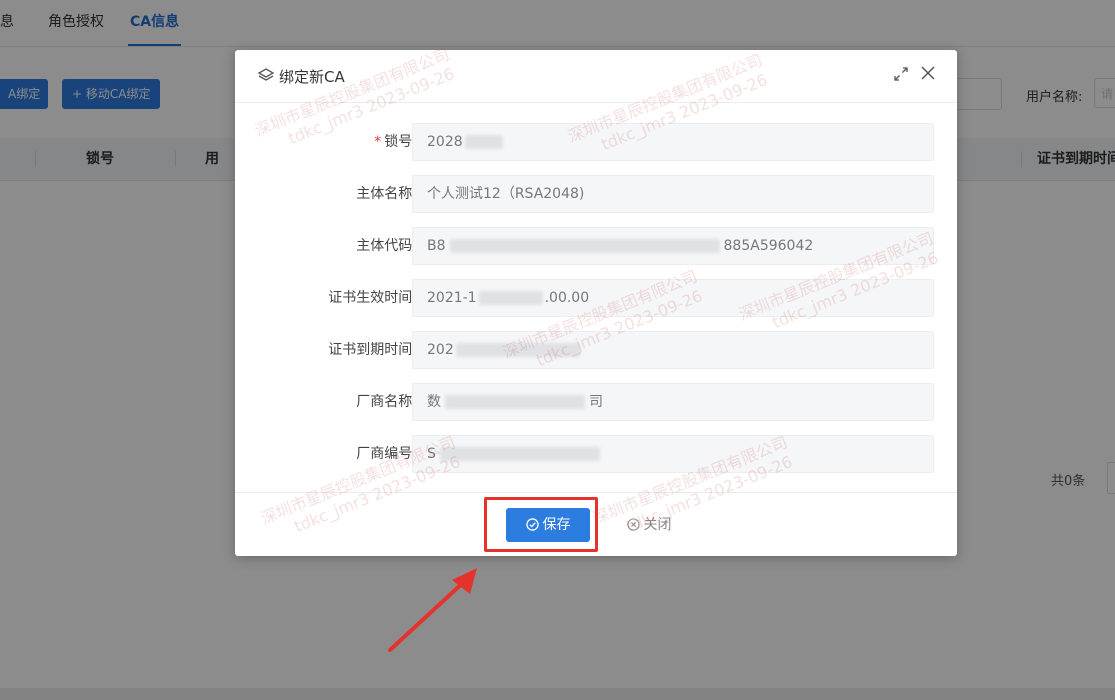 This screenshot has height=700, width=1115. What do you see at coordinates (432, 610) in the screenshot?
I see `annotation-arrow` at bounding box center [432, 610].